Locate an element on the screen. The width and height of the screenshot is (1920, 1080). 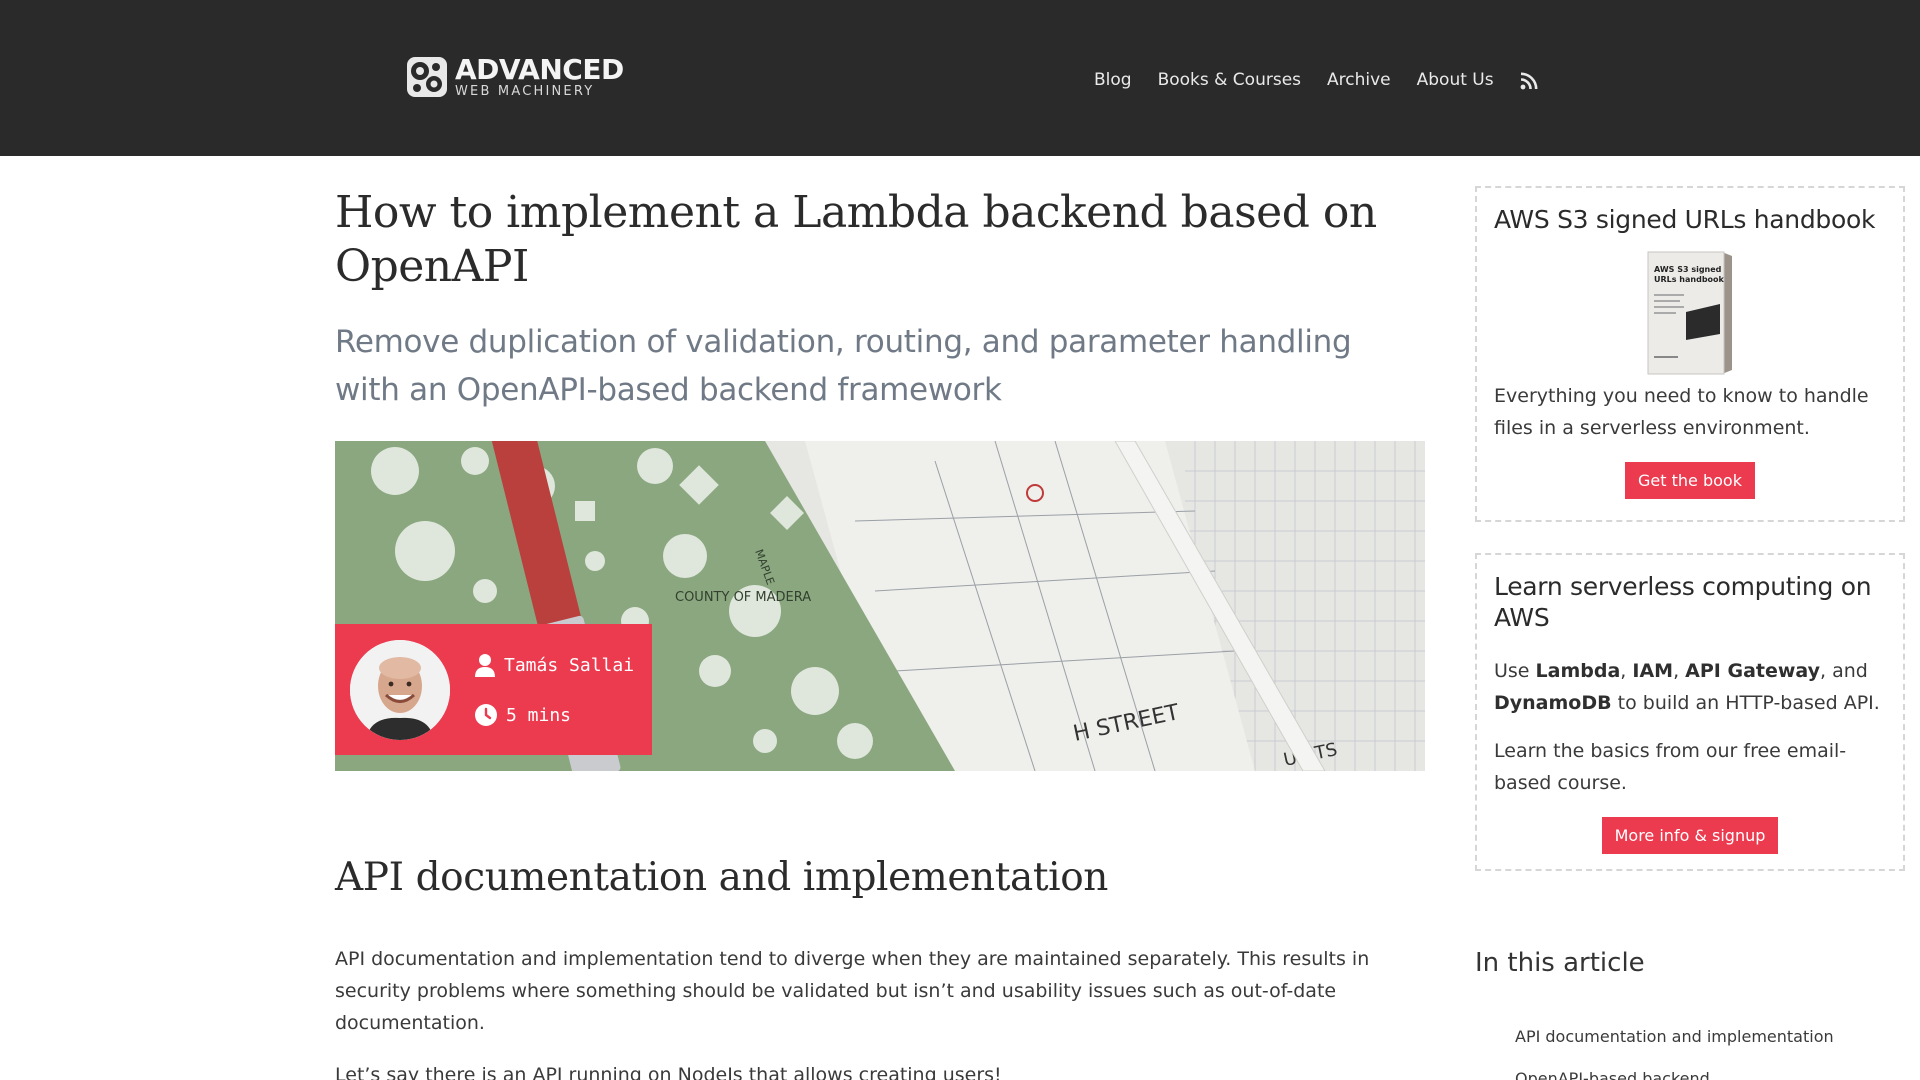
main-nav: Blog Books & Courses Archive About Us is located at coordinates (1316, 80).